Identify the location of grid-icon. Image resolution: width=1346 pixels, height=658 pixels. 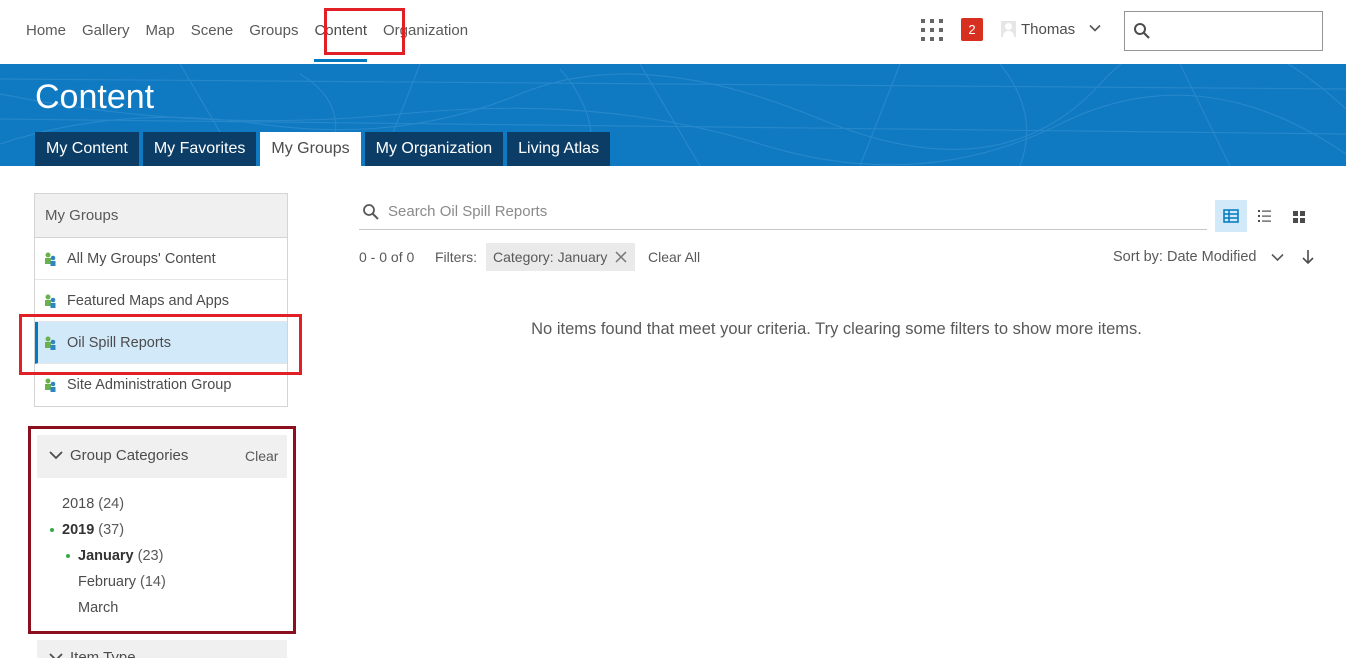
(1299, 217).